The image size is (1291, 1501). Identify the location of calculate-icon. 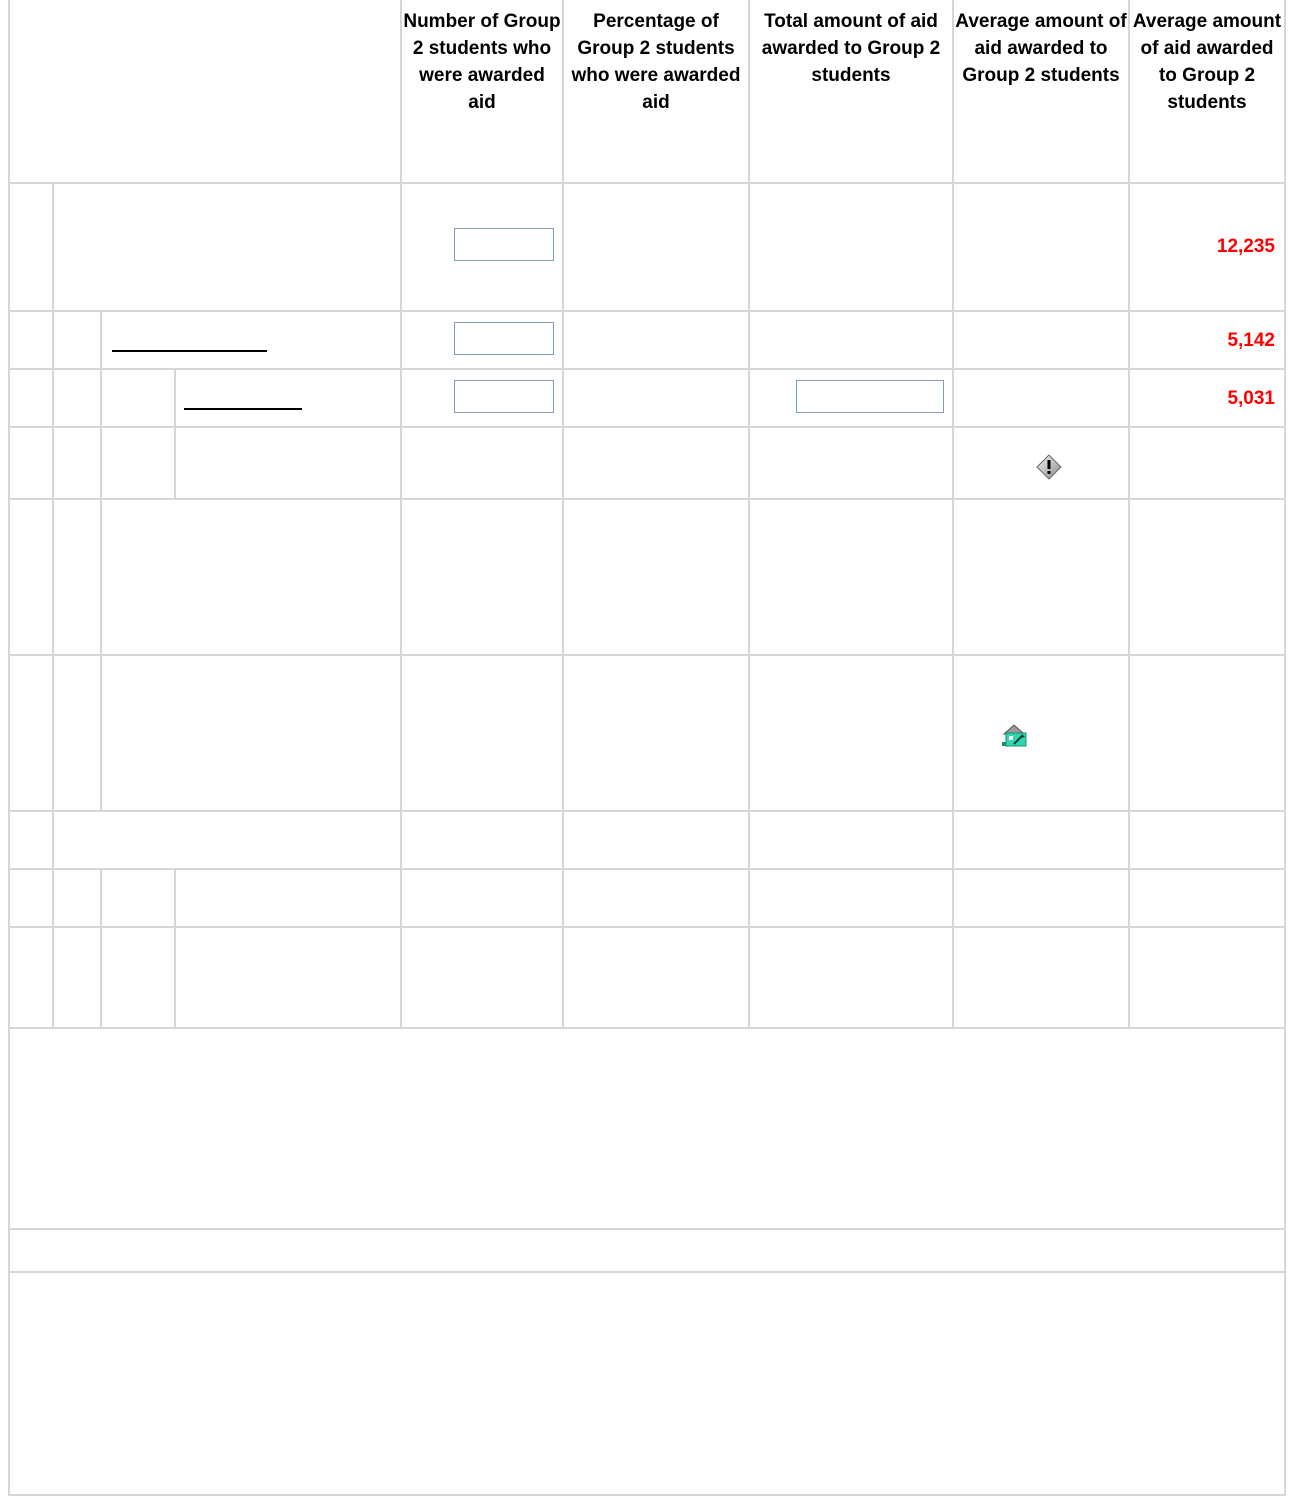
(1016, 735).